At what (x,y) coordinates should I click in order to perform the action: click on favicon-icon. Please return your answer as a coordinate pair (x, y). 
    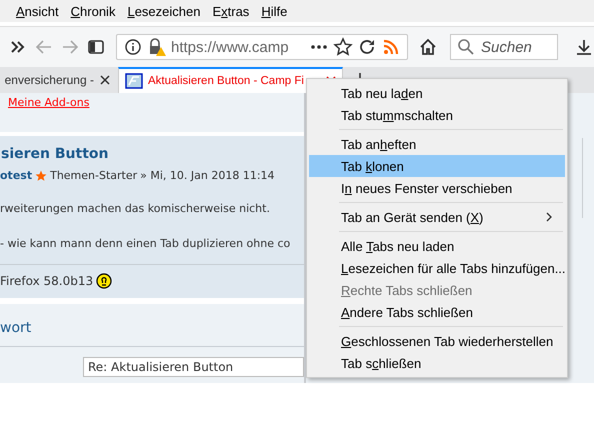
    Looking at the image, I should click on (134, 81).